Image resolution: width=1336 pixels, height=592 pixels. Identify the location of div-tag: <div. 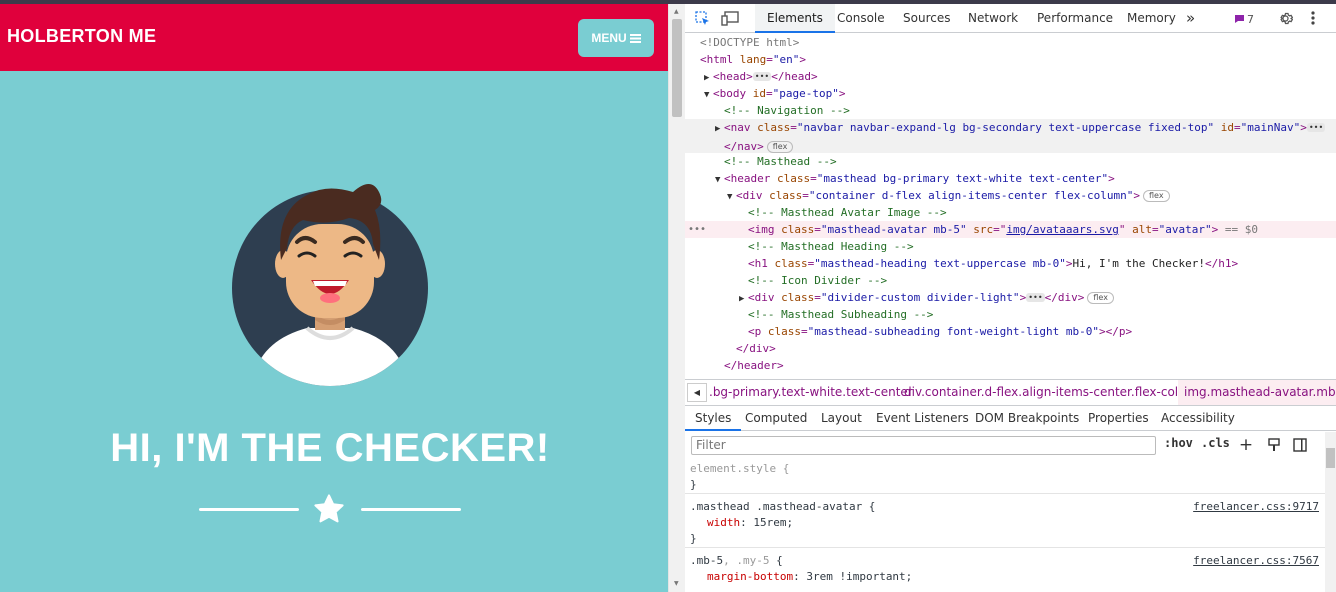
(749, 195).